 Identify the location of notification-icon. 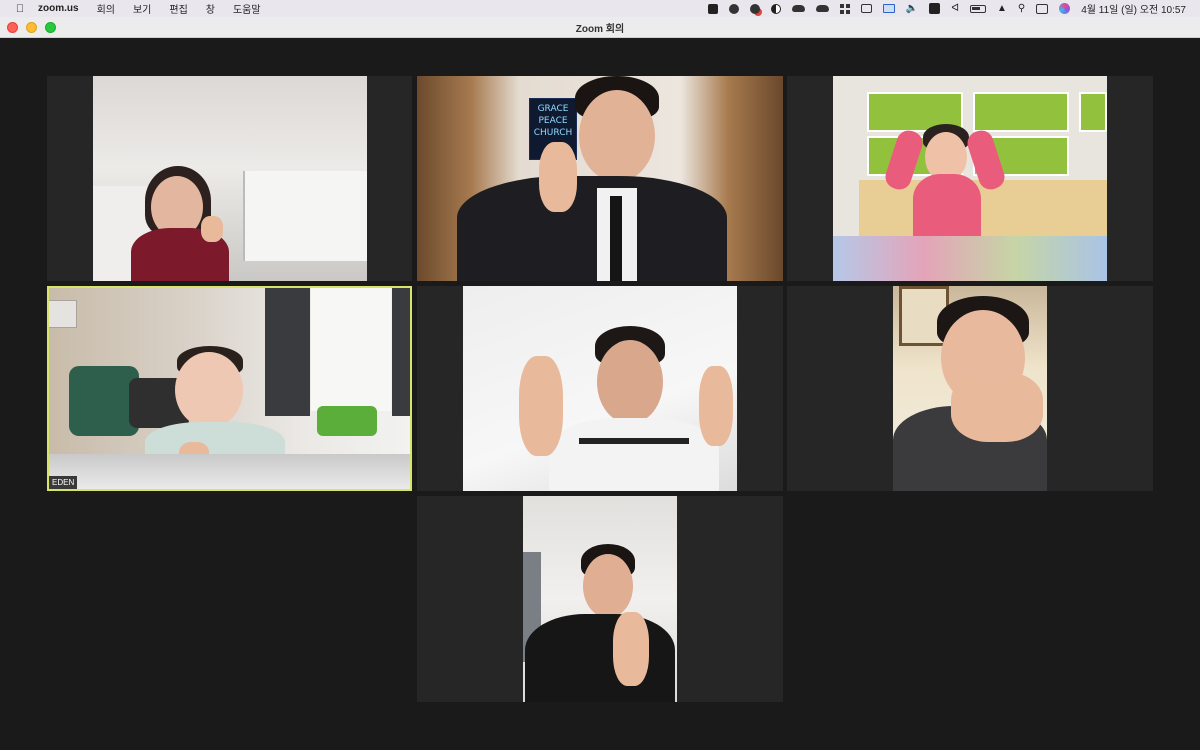
(754, 8).